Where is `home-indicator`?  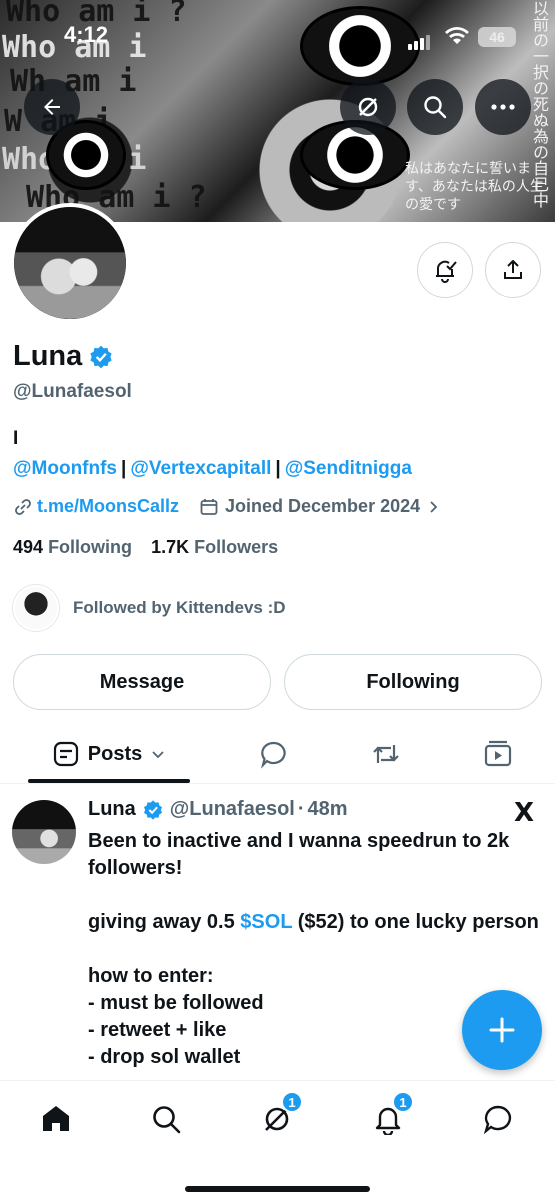 home-indicator is located at coordinates (277, 1189).